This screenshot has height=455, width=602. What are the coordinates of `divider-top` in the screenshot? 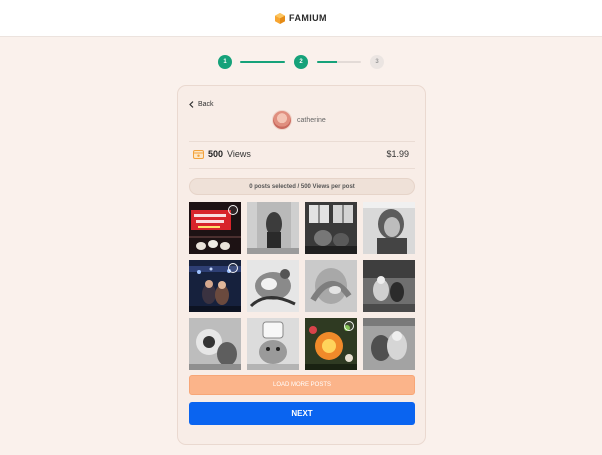 It's located at (302, 141).